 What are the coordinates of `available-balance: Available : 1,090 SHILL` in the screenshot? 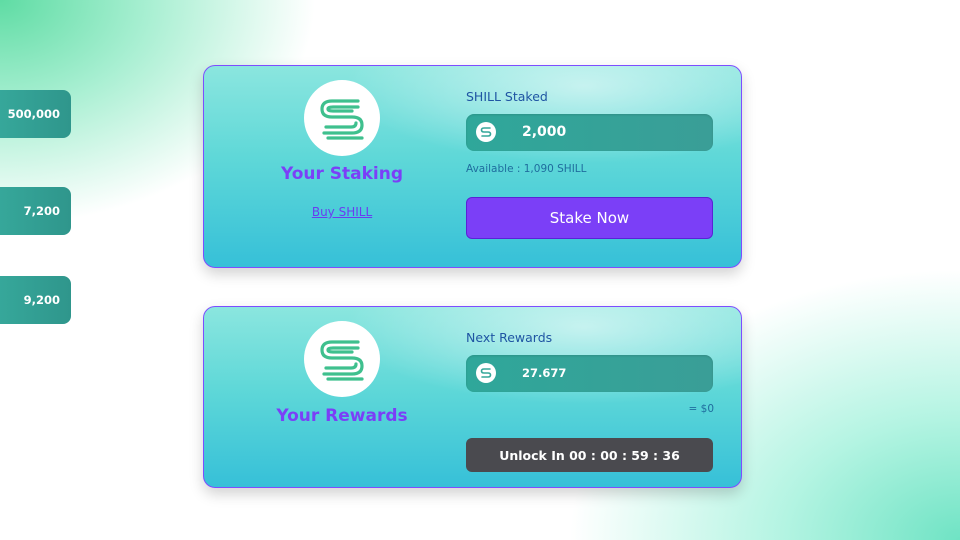 It's located at (526, 169).